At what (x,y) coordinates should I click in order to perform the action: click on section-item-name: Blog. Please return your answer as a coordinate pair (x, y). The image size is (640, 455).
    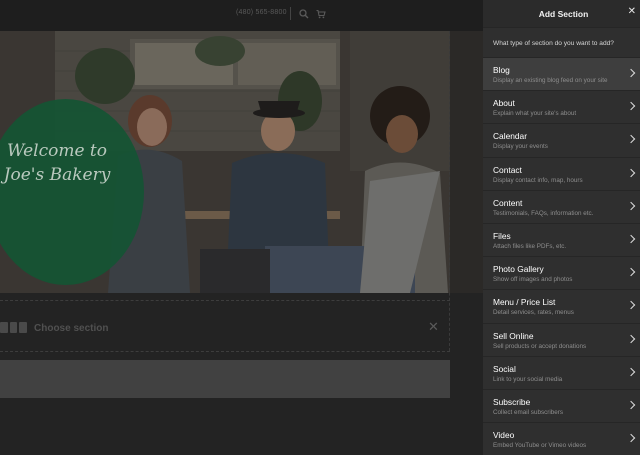
    Looking at the image, I should click on (501, 70).